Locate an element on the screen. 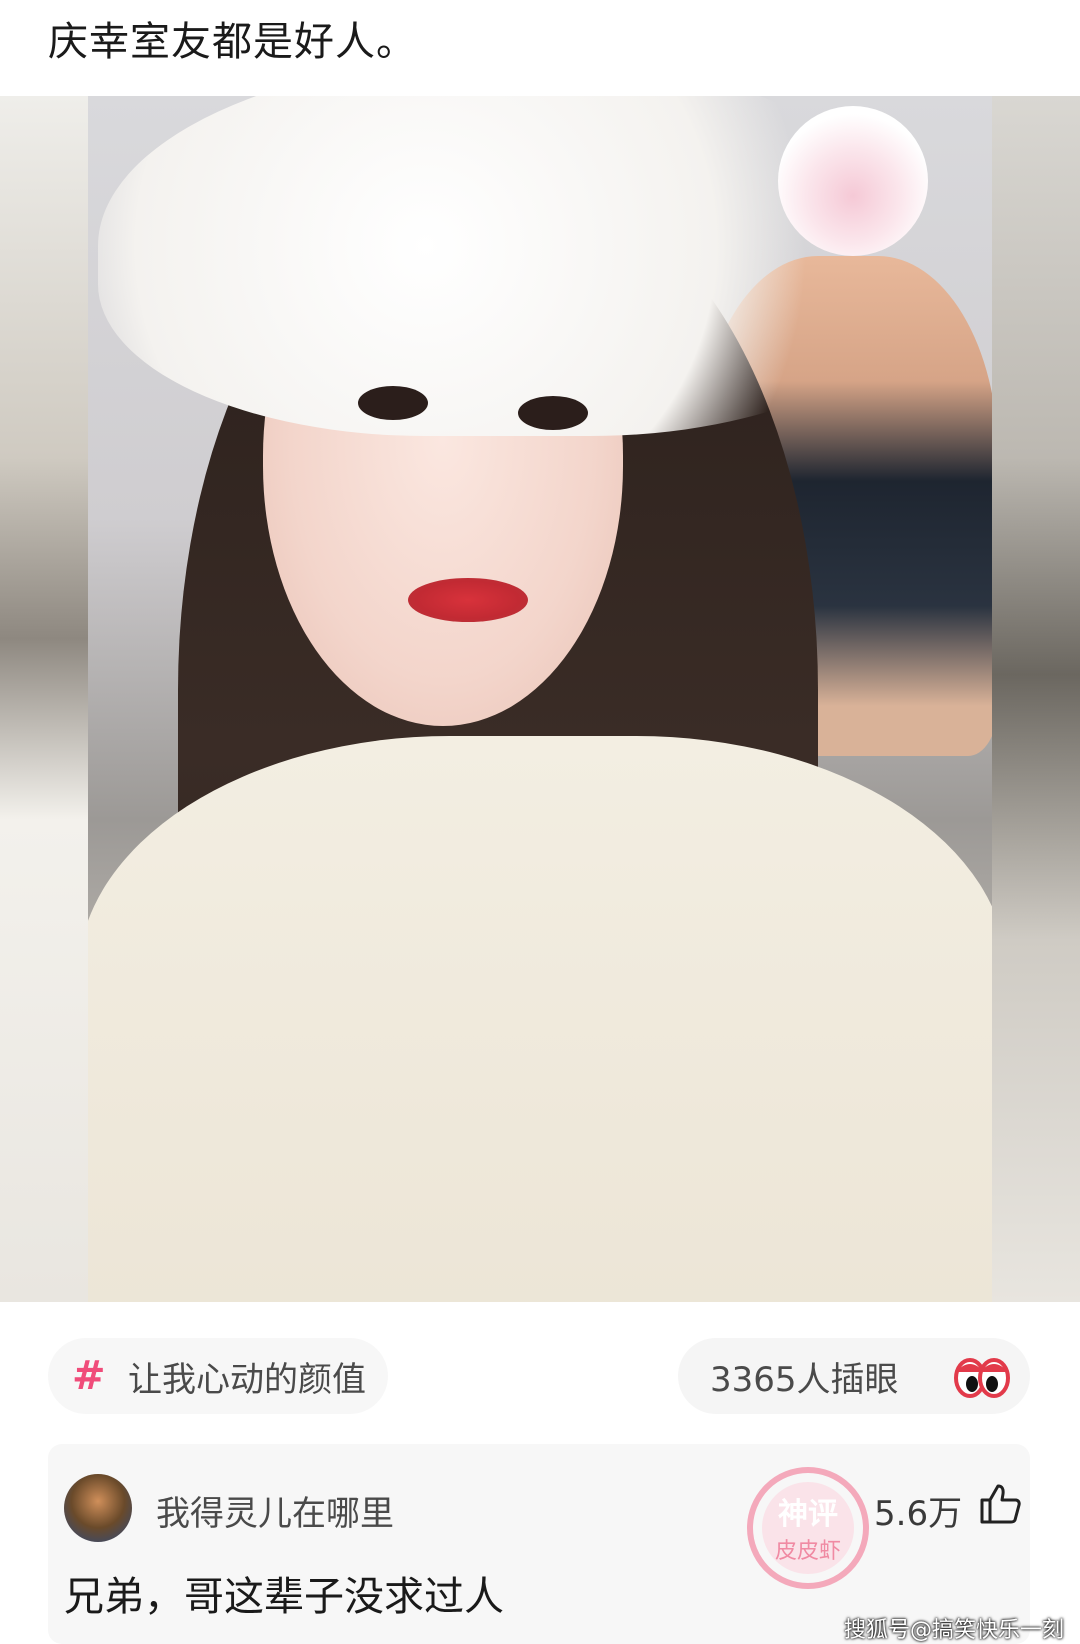  lips is located at coordinates (468, 600).